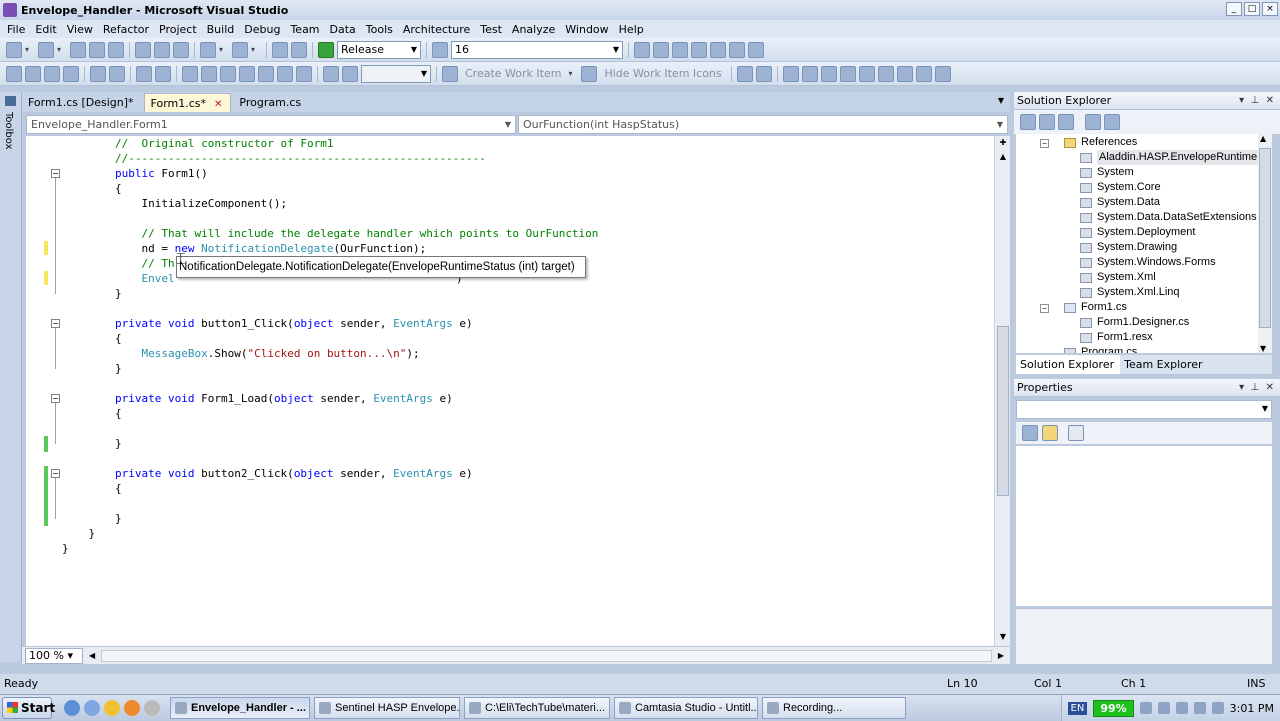 The height and width of the screenshot is (721, 1280). I want to click on editor-vertical-scrollbar: ✚ ▲ ▼, so click(1002, 391).